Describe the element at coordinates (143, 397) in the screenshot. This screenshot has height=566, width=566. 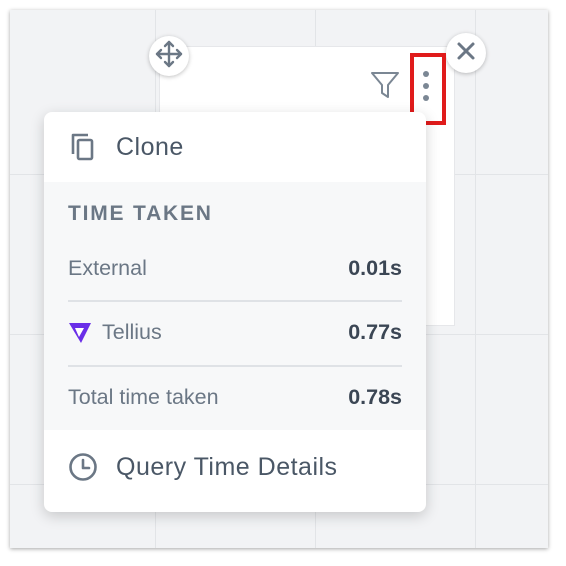
I see `time-row-label: Total time taken` at that location.